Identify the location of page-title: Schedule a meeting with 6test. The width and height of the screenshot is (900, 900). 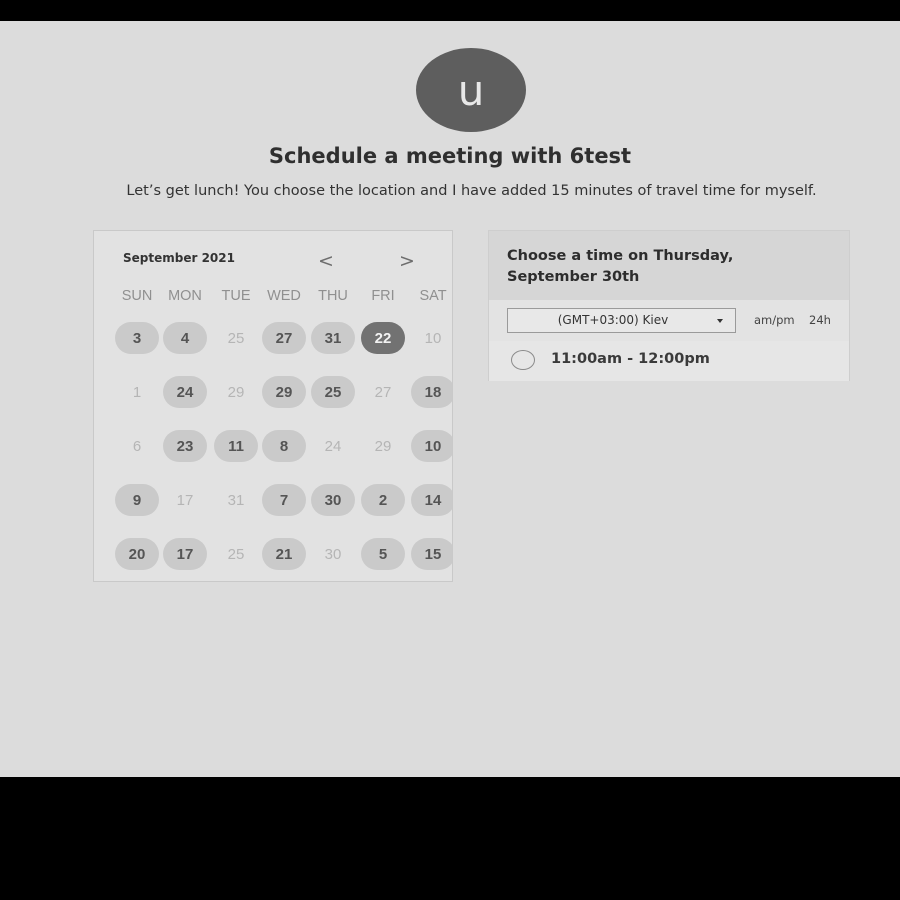
(450, 156).